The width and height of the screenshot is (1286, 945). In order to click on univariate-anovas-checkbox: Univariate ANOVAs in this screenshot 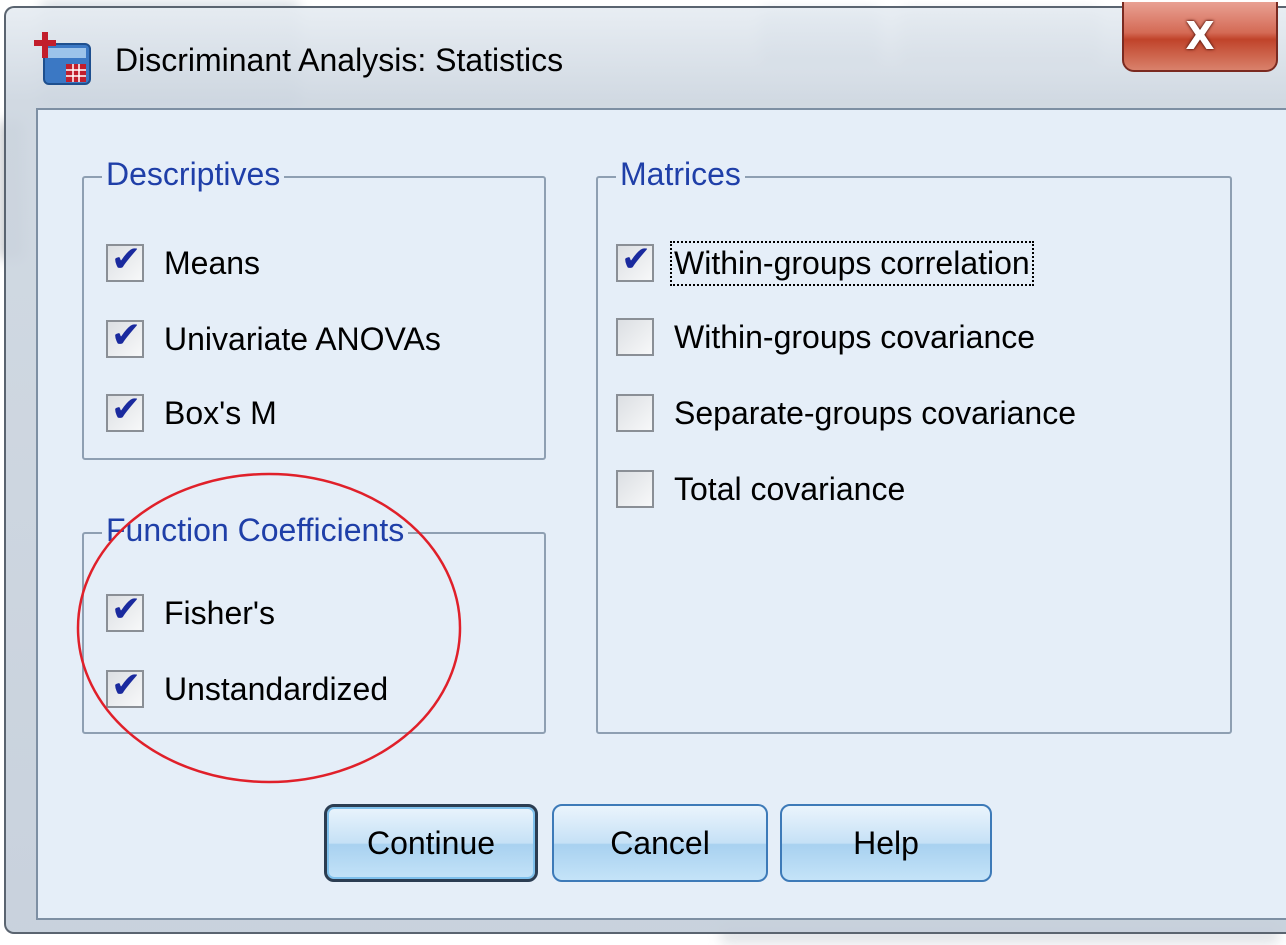, I will do `click(273, 336)`.